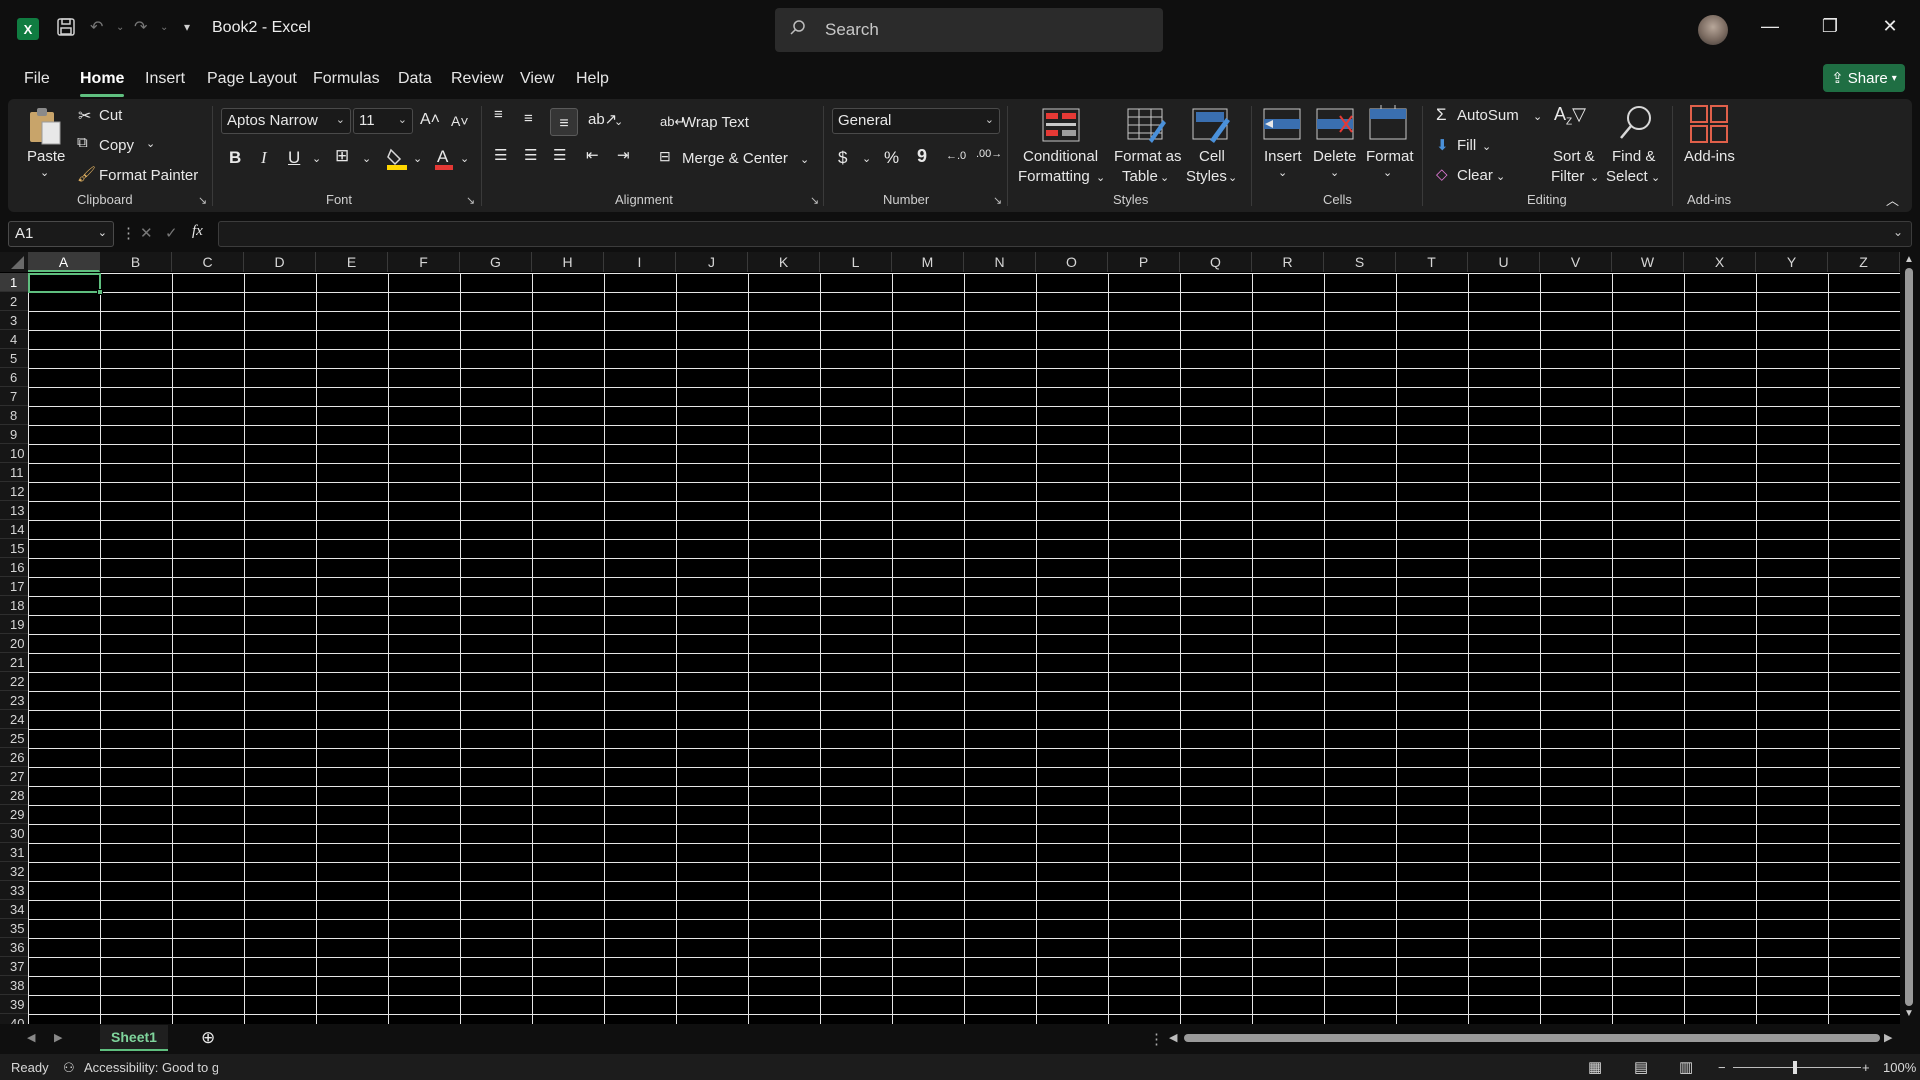 The height and width of the screenshot is (1080, 1920). What do you see at coordinates (969, 30) in the screenshot?
I see `search-input: Search` at bounding box center [969, 30].